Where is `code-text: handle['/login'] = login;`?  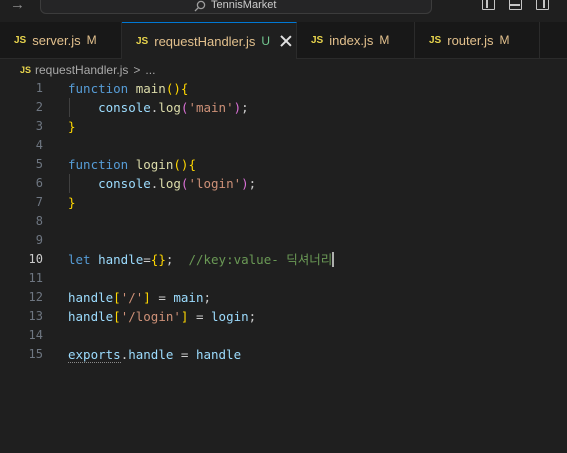 code-text: handle['/login'] = login; is located at coordinates (162, 316).